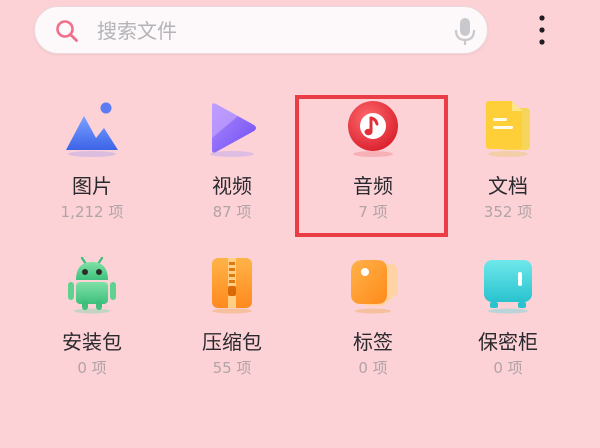 This screenshot has height=448, width=600. I want to click on category-tile-audio: 音频 7 项, so click(373, 155).